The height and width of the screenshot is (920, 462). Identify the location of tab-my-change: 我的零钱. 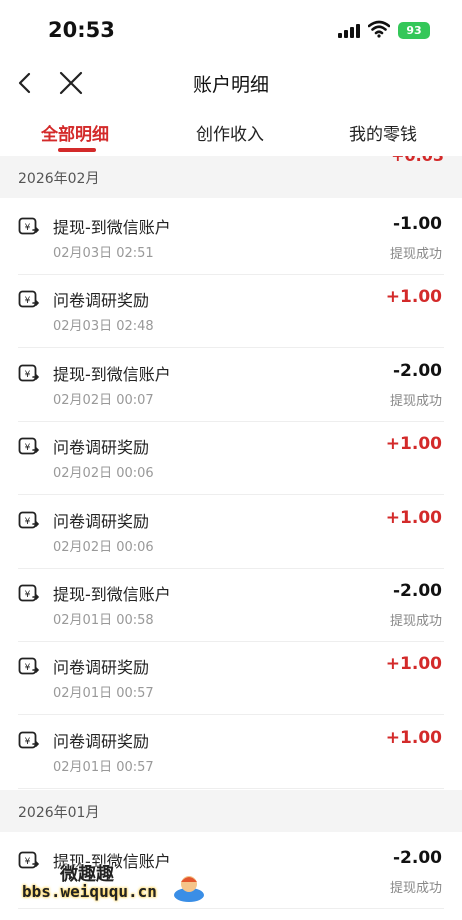
(383, 132).